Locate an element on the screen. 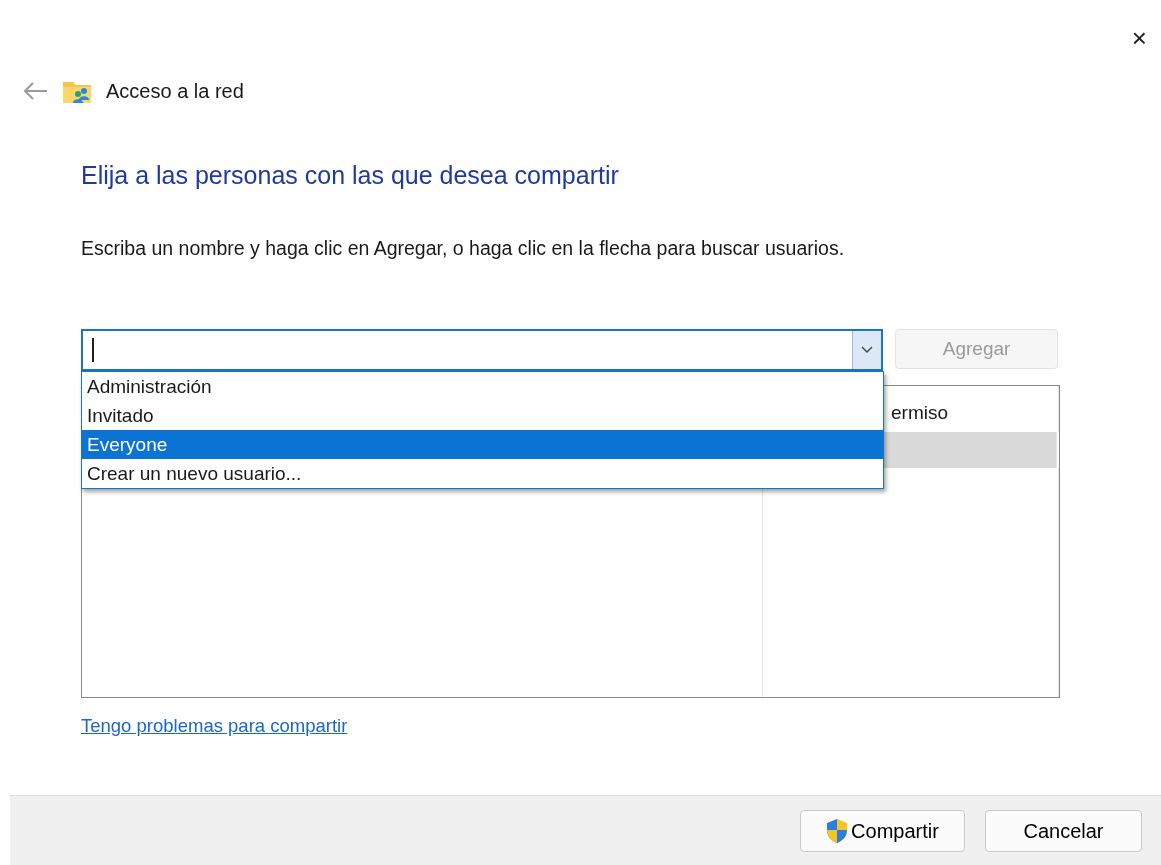 The width and height of the screenshot is (1161, 865). cancel-button: Cancelar is located at coordinates (1063, 830).